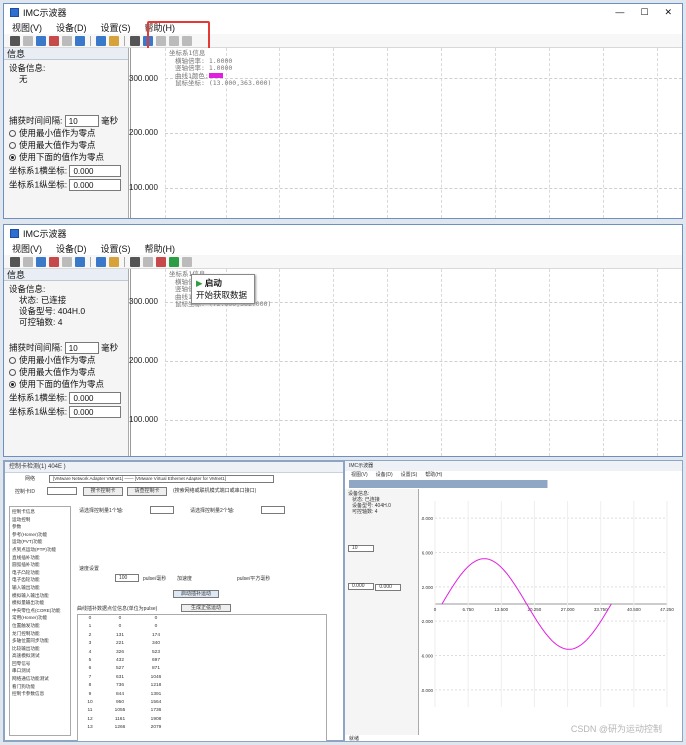 Image resolution: width=686 pixels, height=745 pixels. Describe the element at coordinates (101, 511) in the screenshot. I see `axis1-label: 请选择控制量1个轴:` at that location.